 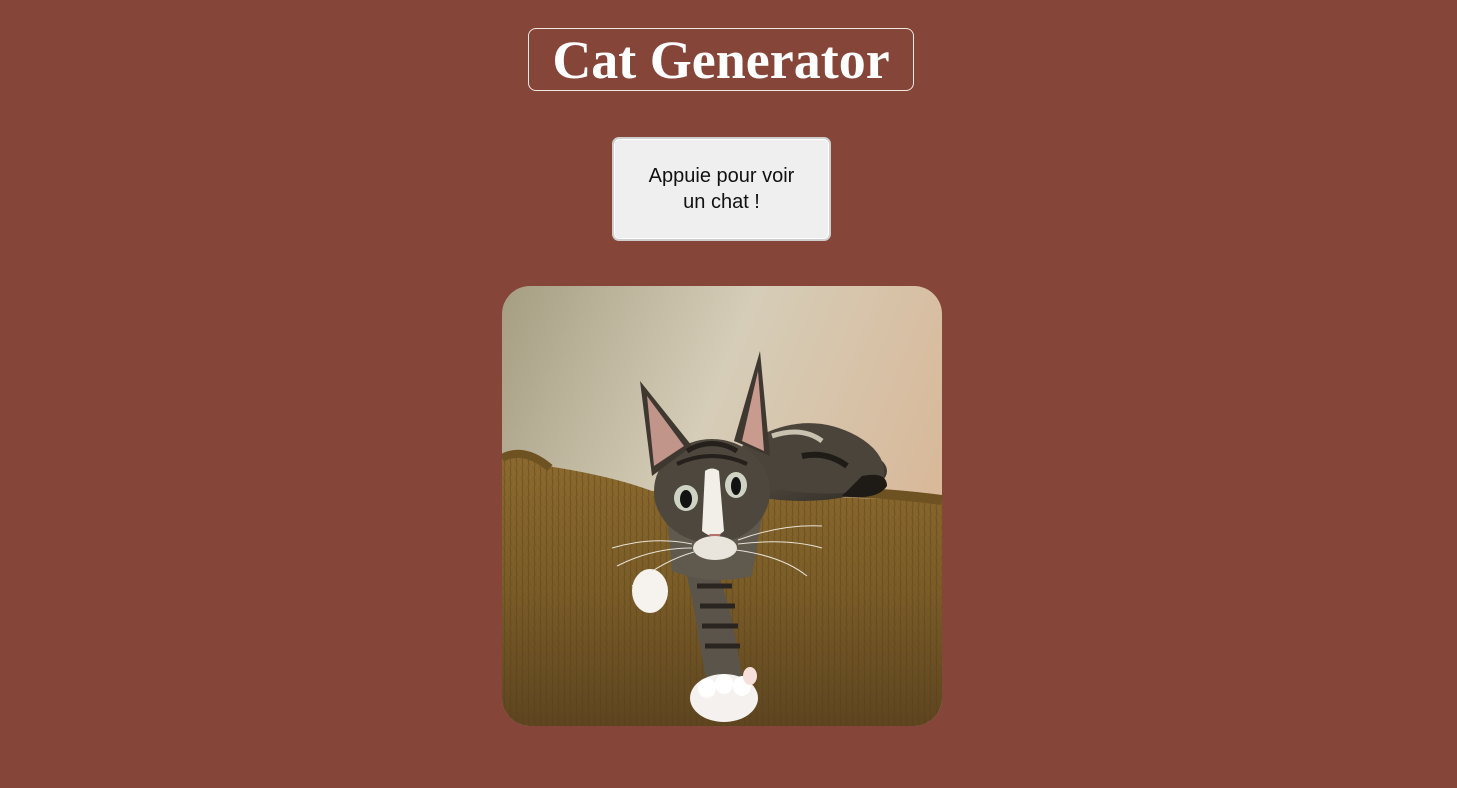 I want to click on show-cat-button-label: Appuie pour voir un chat !, so click(x=721, y=189).